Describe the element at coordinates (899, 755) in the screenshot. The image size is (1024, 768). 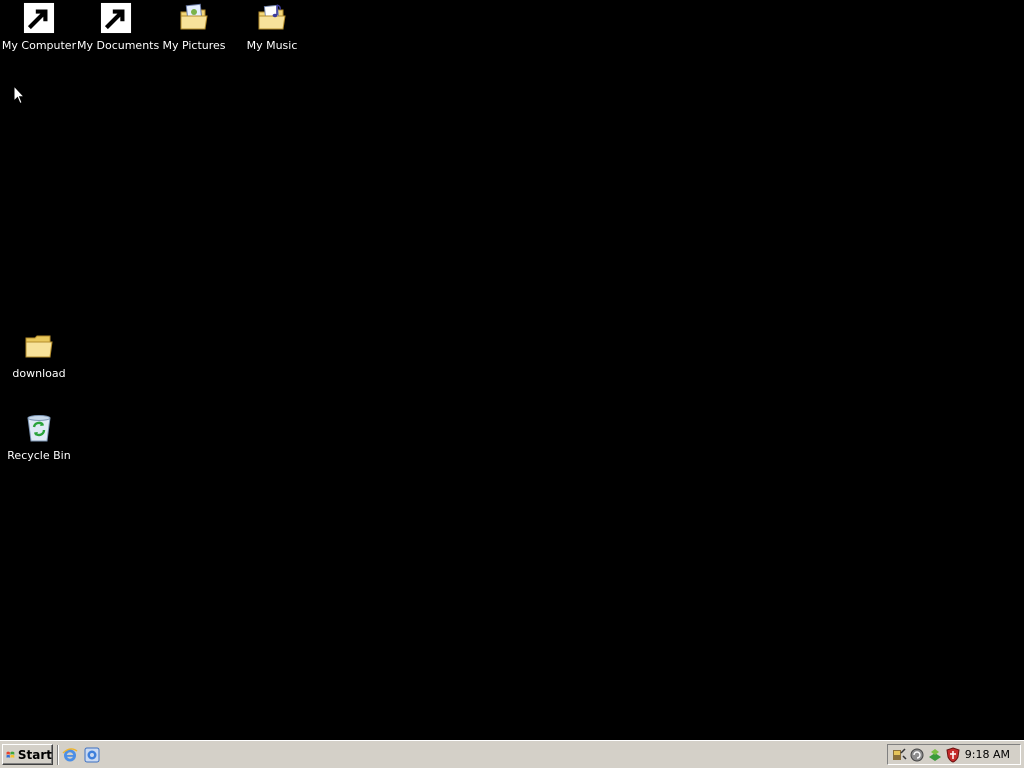
I see `network-tool-icon` at that location.